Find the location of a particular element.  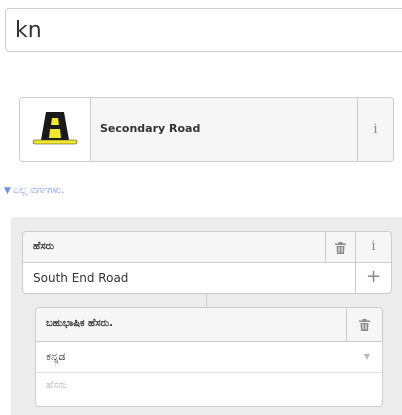

localized-name-input is located at coordinates (196, 385).